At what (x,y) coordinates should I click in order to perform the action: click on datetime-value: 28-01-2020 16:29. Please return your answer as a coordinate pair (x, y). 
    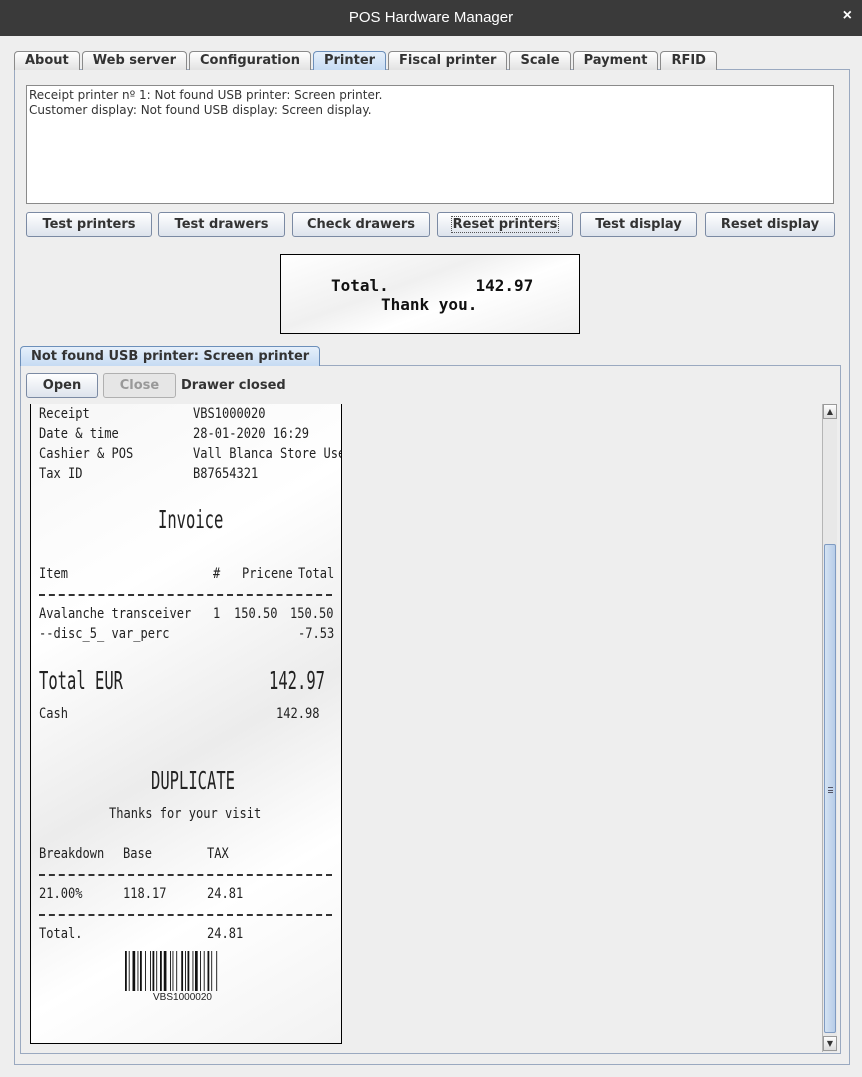
    Looking at the image, I should click on (251, 434).